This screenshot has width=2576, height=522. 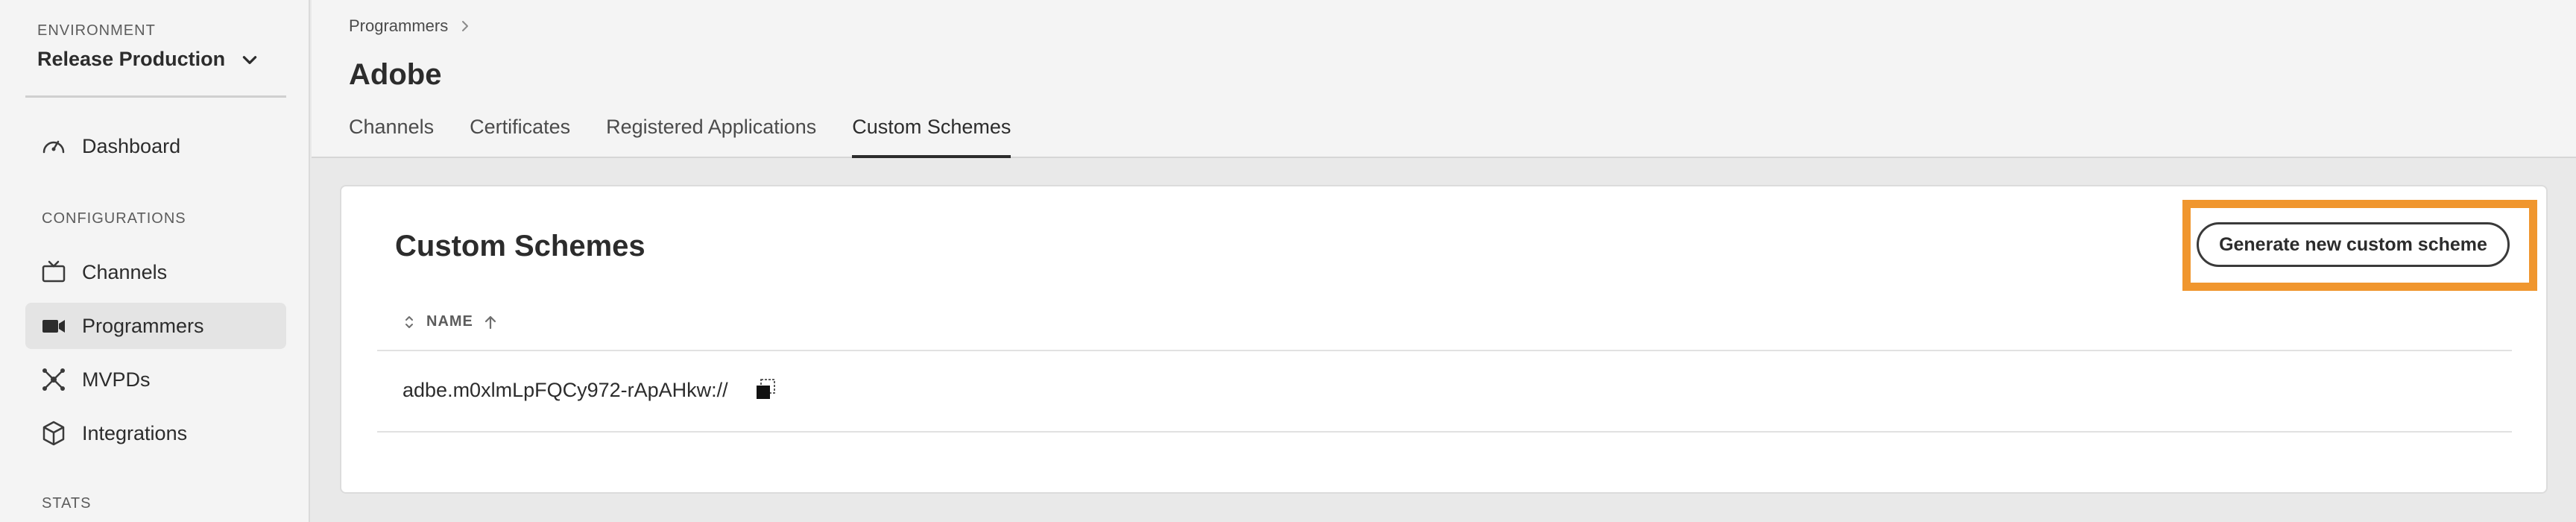 What do you see at coordinates (766, 390) in the screenshot?
I see `copy-icon` at bounding box center [766, 390].